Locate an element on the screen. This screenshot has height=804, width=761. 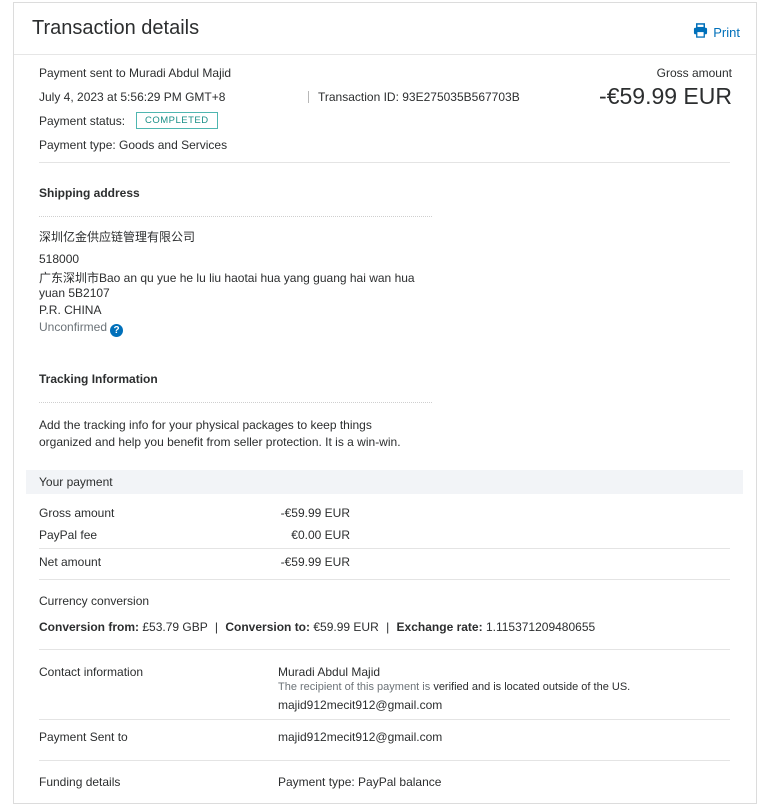
payment-type: Payment type: Goods and Services is located at coordinates (133, 145).